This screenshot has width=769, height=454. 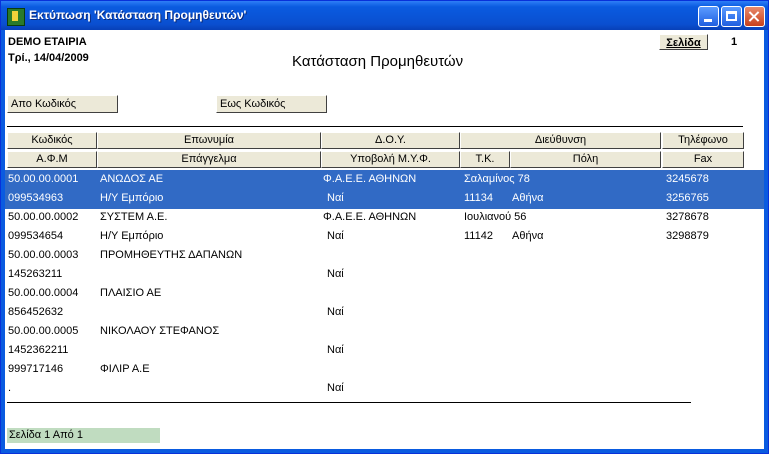 I want to click on record-code: 50.00.00.0003, so click(x=43, y=255).